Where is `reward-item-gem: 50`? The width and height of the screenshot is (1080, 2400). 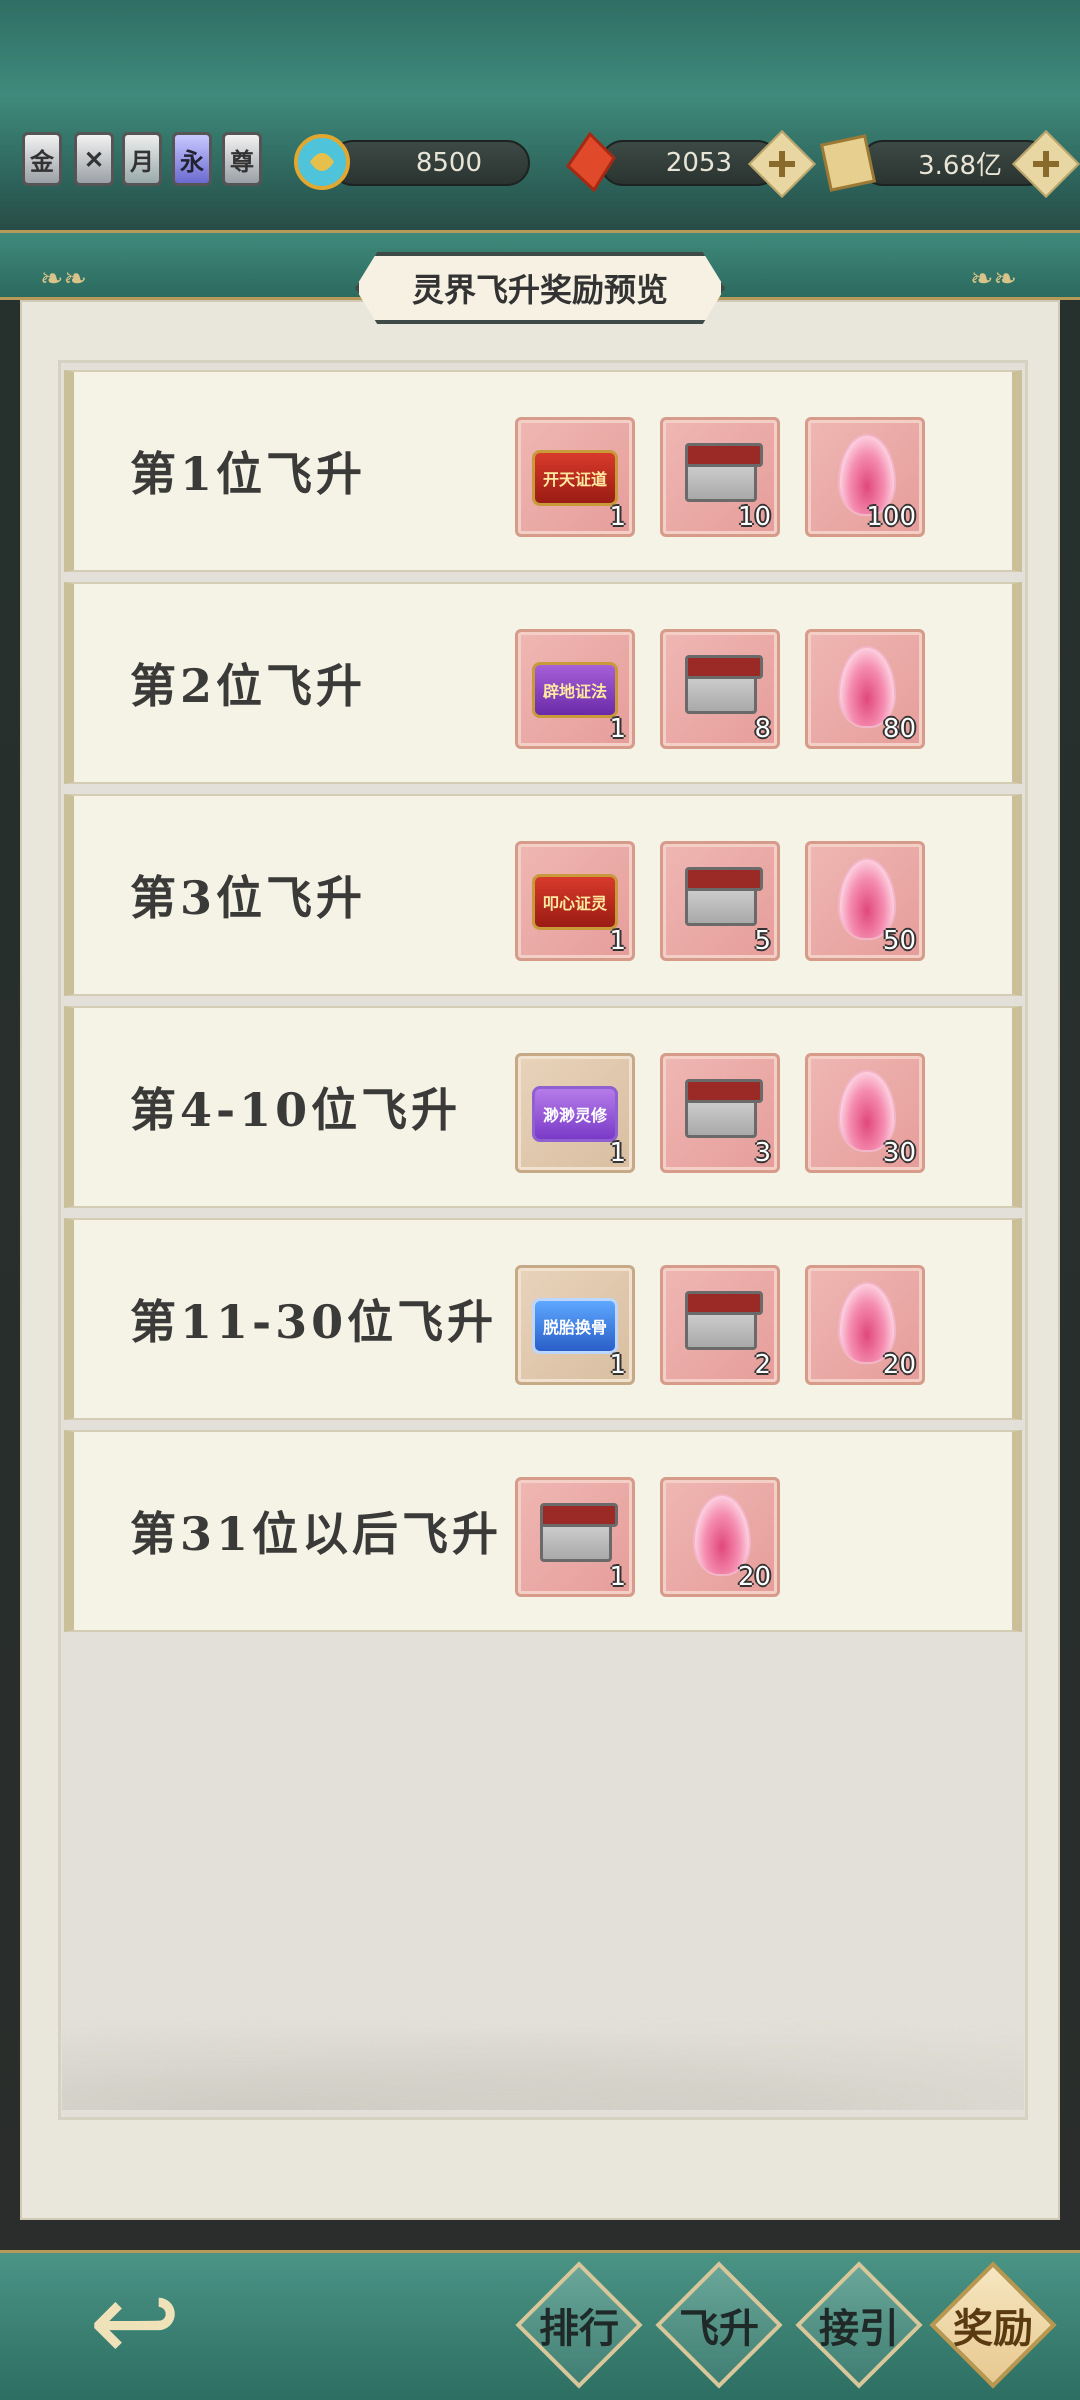 reward-item-gem: 50 is located at coordinates (865, 901).